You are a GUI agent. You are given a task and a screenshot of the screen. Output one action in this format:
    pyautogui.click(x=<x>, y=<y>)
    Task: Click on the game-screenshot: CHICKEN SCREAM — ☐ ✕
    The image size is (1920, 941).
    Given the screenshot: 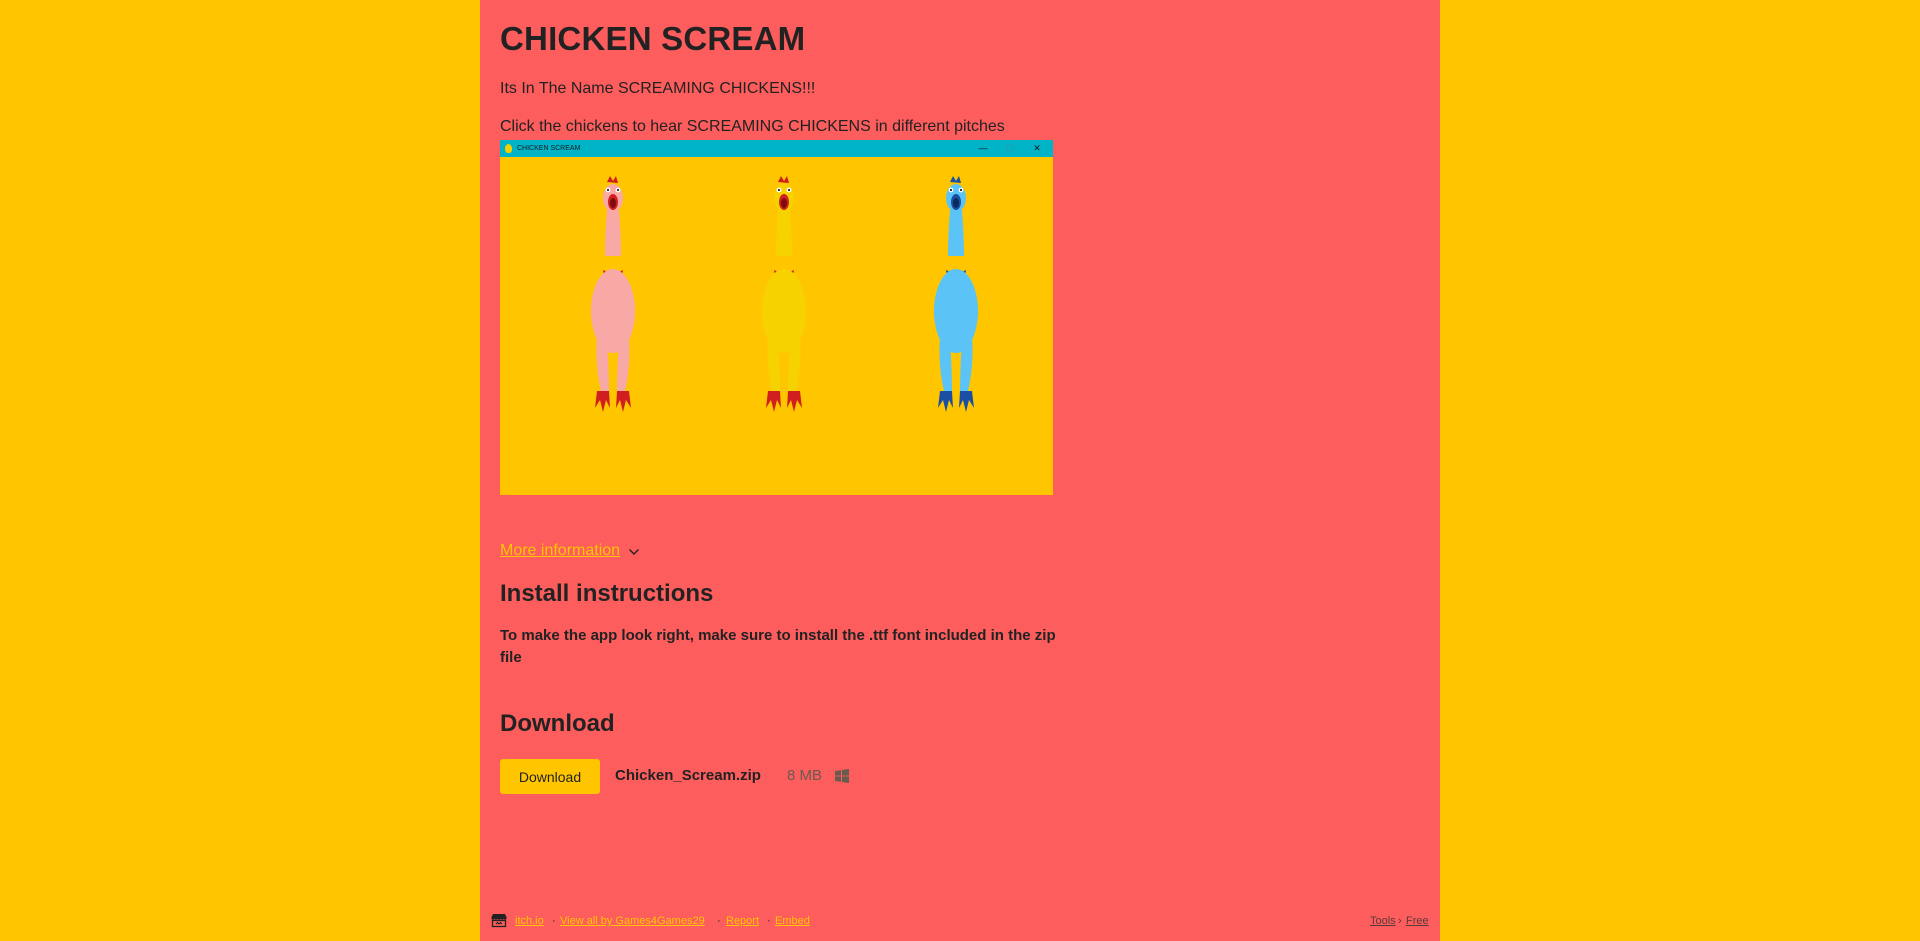 What is the action you would take?
    pyautogui.click(x=776, y=317)
    